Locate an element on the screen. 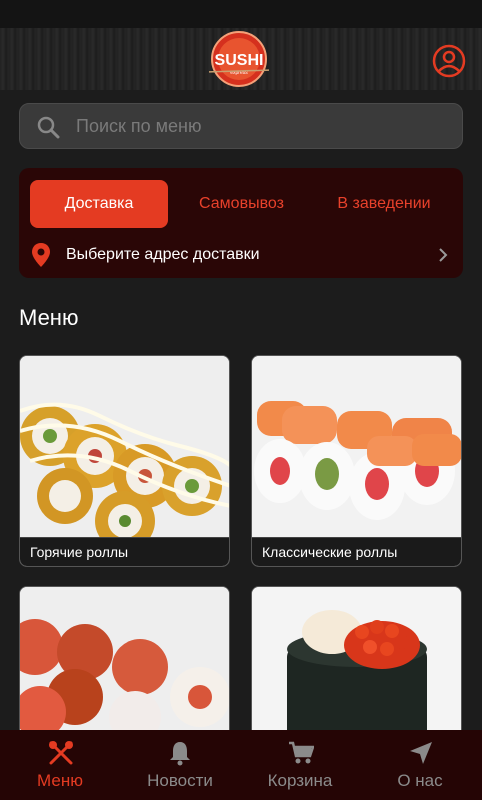 This screenshot has width=482, height=800. category-label-container: Классические роллы is located at coordinates (356, 551).